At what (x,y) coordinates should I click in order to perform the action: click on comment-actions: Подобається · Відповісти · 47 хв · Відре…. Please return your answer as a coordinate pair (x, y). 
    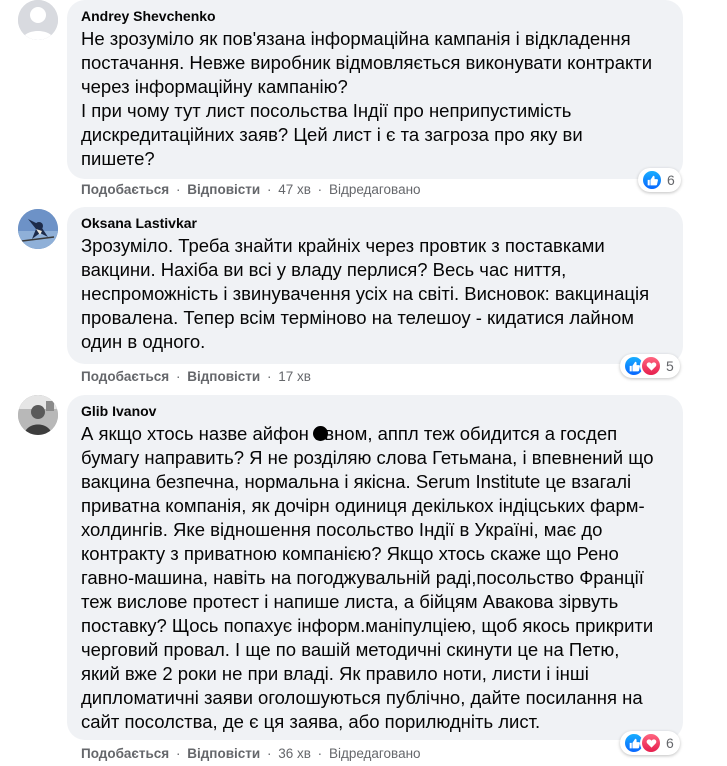
    Looking at the image, I should click on (251, 190).